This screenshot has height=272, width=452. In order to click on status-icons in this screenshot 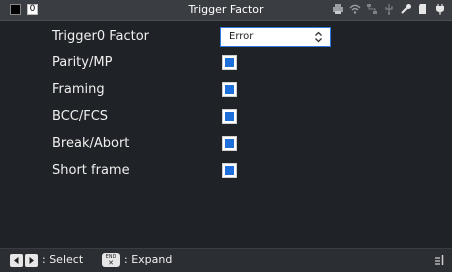, I will do `click(389, 9)`.